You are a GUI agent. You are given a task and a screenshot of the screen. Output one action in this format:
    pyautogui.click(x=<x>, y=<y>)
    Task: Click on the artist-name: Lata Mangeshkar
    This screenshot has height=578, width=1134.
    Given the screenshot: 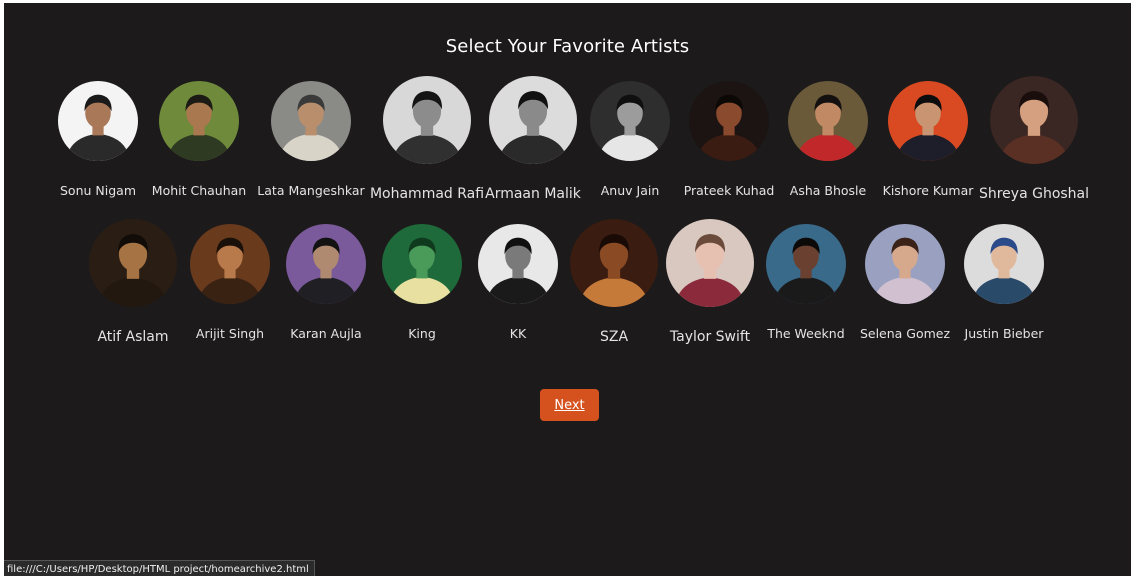 What is the action you would take?
    pyautogui.click(x=311, y=190)
    